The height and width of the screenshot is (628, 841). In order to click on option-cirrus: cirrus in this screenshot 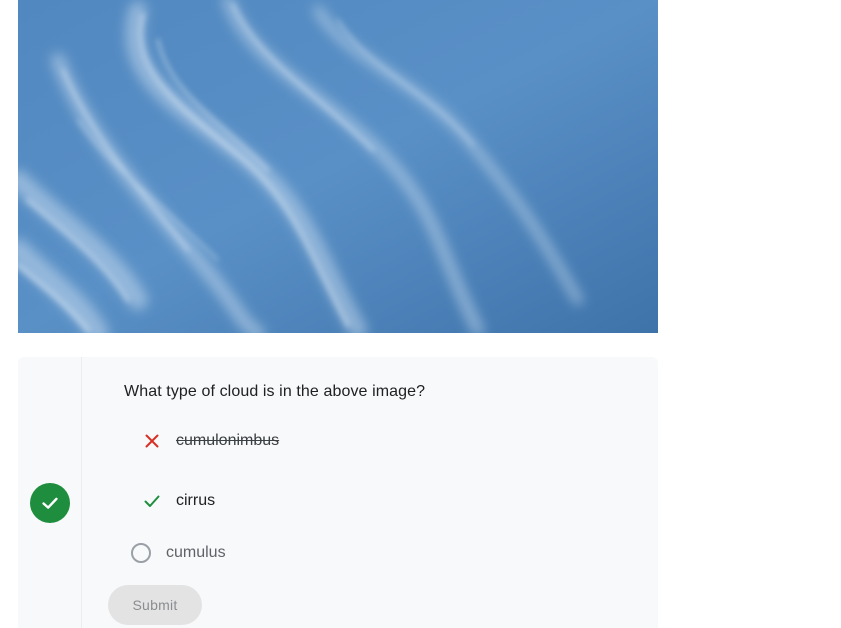, I will do `click(178, 501)`.